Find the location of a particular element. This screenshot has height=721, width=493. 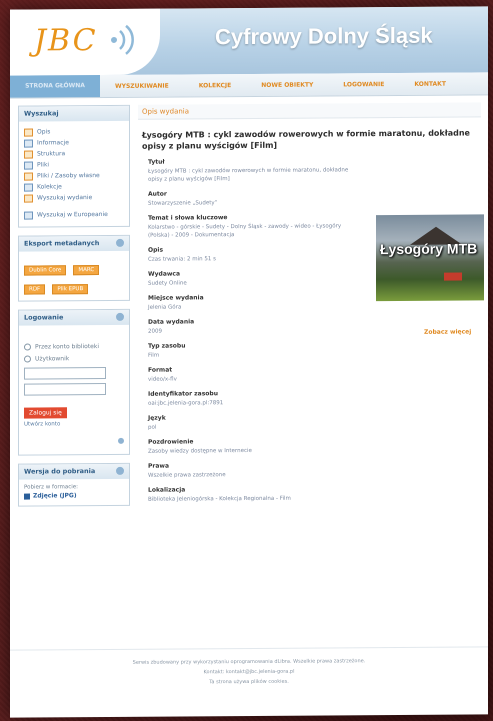

nav-item-search: Wyszukiwanie is located at coordinates (142, 86).